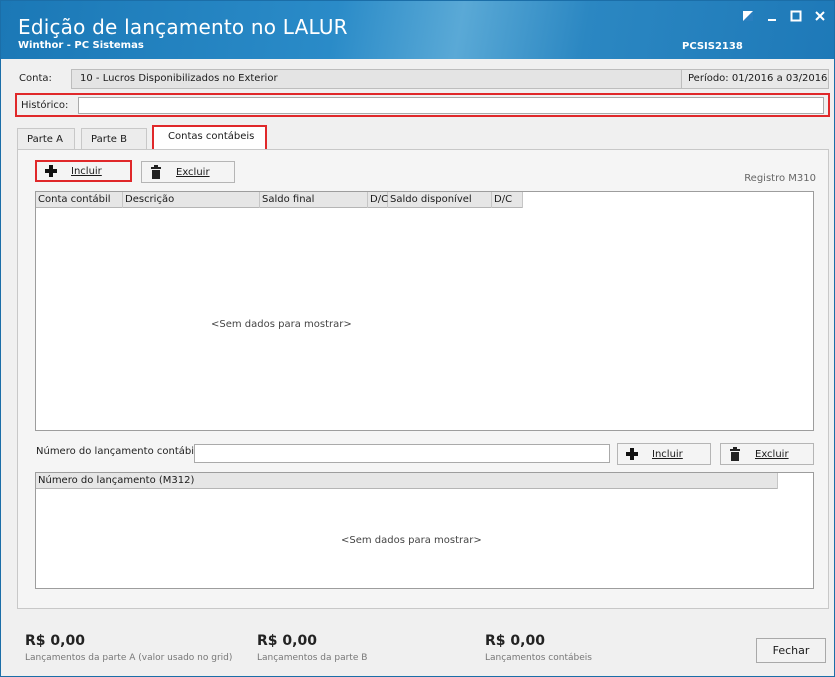  Describe the element at coordinates (81, 45) in the screenshot. I see `window-subtitle: Winthor - PC Sistemas` at that location.